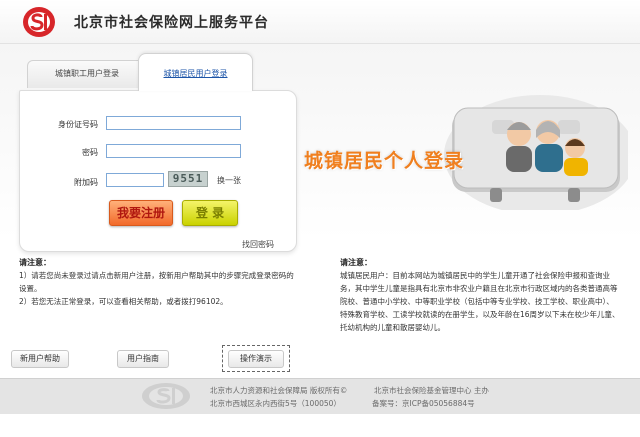 The image size is (640, 437). I want to click on user-guide-button: 用户指南, so click(143, 359).